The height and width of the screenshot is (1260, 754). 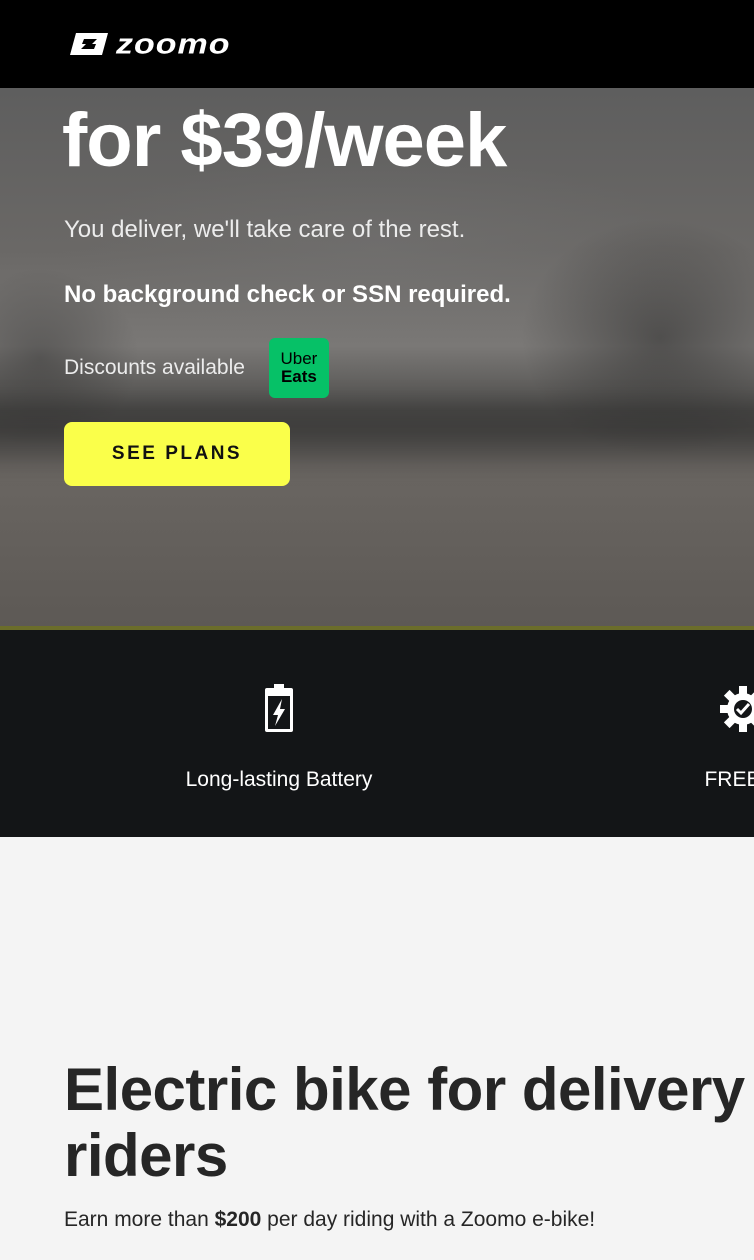 What do you see at coordinates (298, 376) in the screenshot?
I see `uber-eats-badge-line2: Eats` at bounding box center [298, 376].